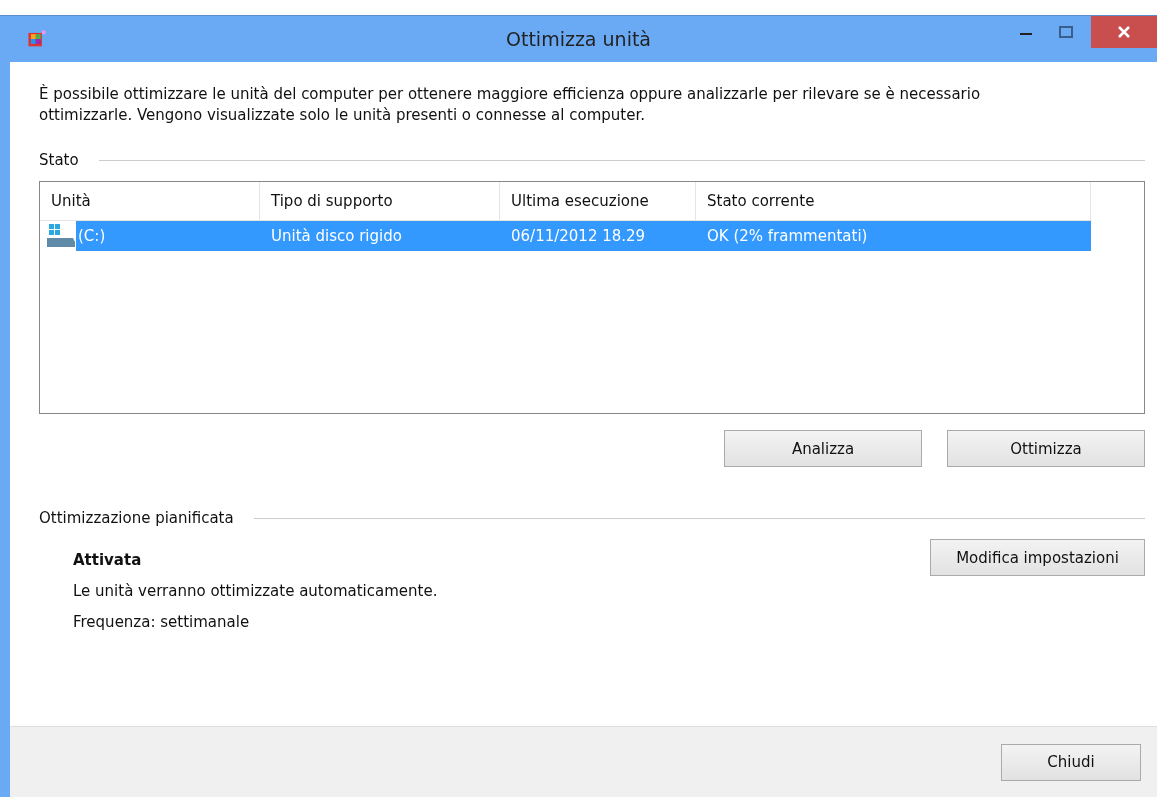 The image size is (1157, 797). I want to click on action-button: Ottimizza, so click(1046, 448).